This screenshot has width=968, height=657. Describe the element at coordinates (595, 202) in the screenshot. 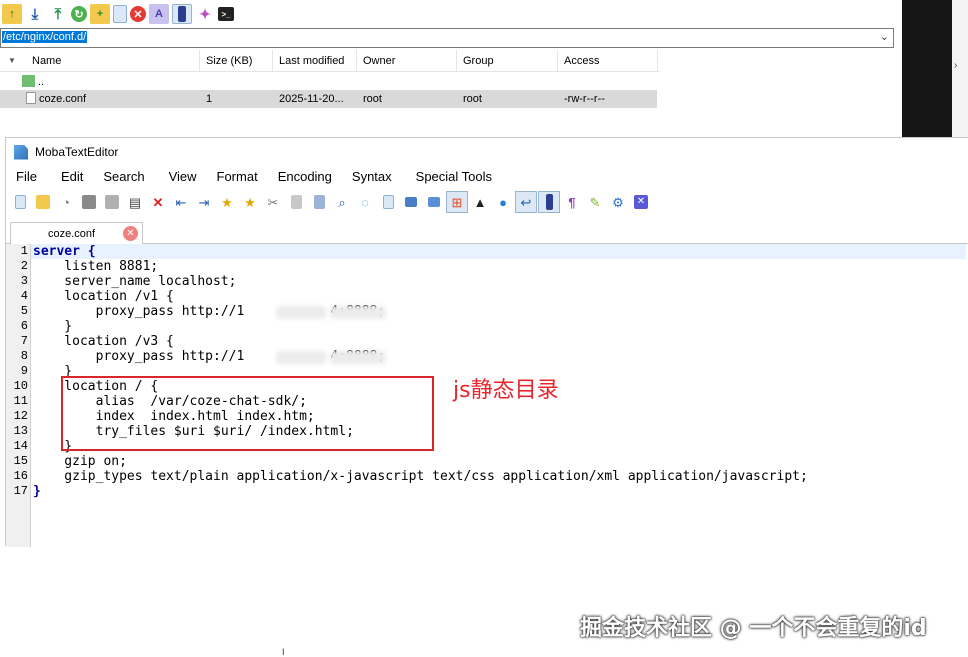

I see `highlight-icon: ✎` at that location.